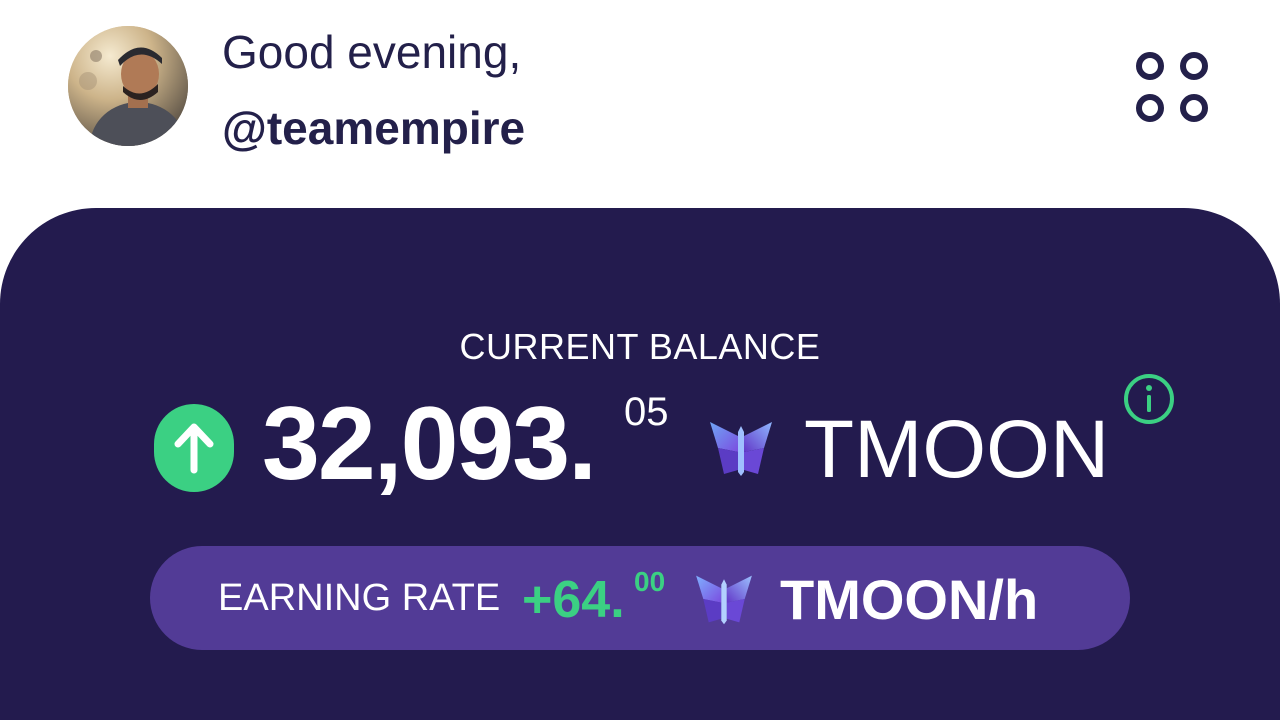 This screenshot has width=1280, height=720. I want to click on earning-rate-label: EARNING RATE, so click(359, 598).